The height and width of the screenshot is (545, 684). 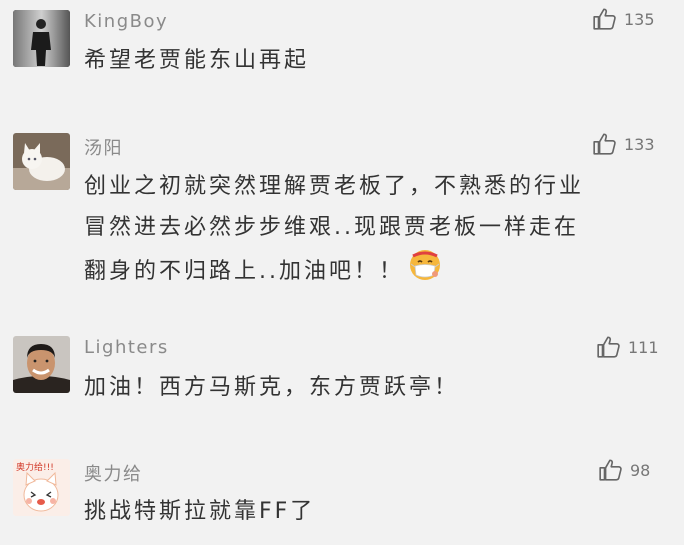 What do you see at coordinates (197, 60) in the screenshot?
I see `comment-text-line: 希望老贾能东山再起` at bounding box center [197, 60].